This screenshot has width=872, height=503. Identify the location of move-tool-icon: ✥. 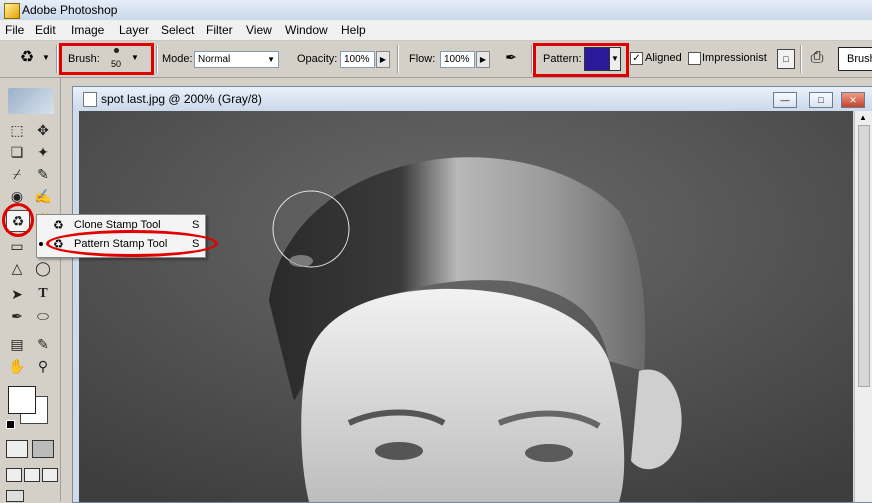
(43, 130).